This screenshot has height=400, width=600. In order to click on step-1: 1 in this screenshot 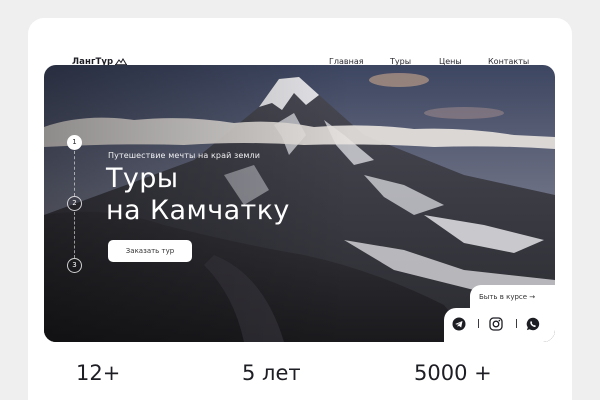, I will do `click(74, 142)`.